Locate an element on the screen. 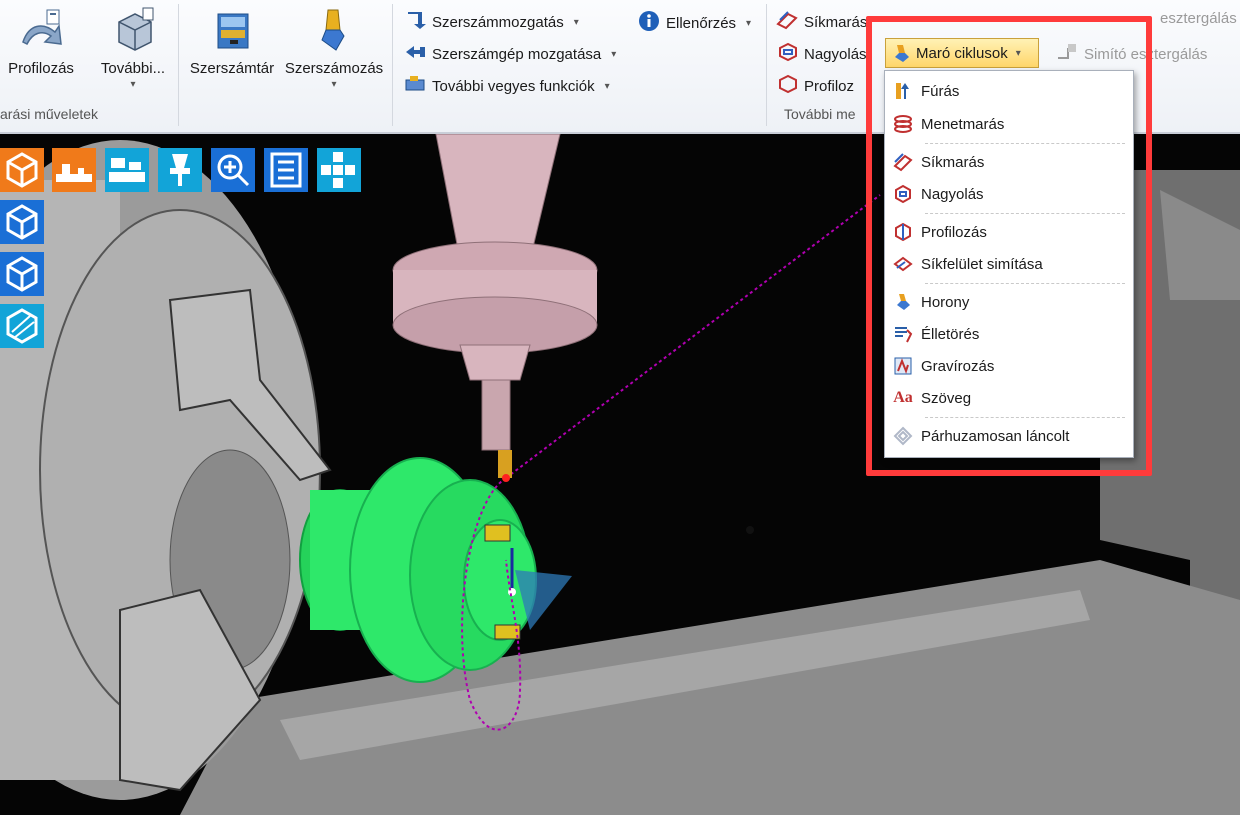  machine-view-button is located at coordinates (74, 170).